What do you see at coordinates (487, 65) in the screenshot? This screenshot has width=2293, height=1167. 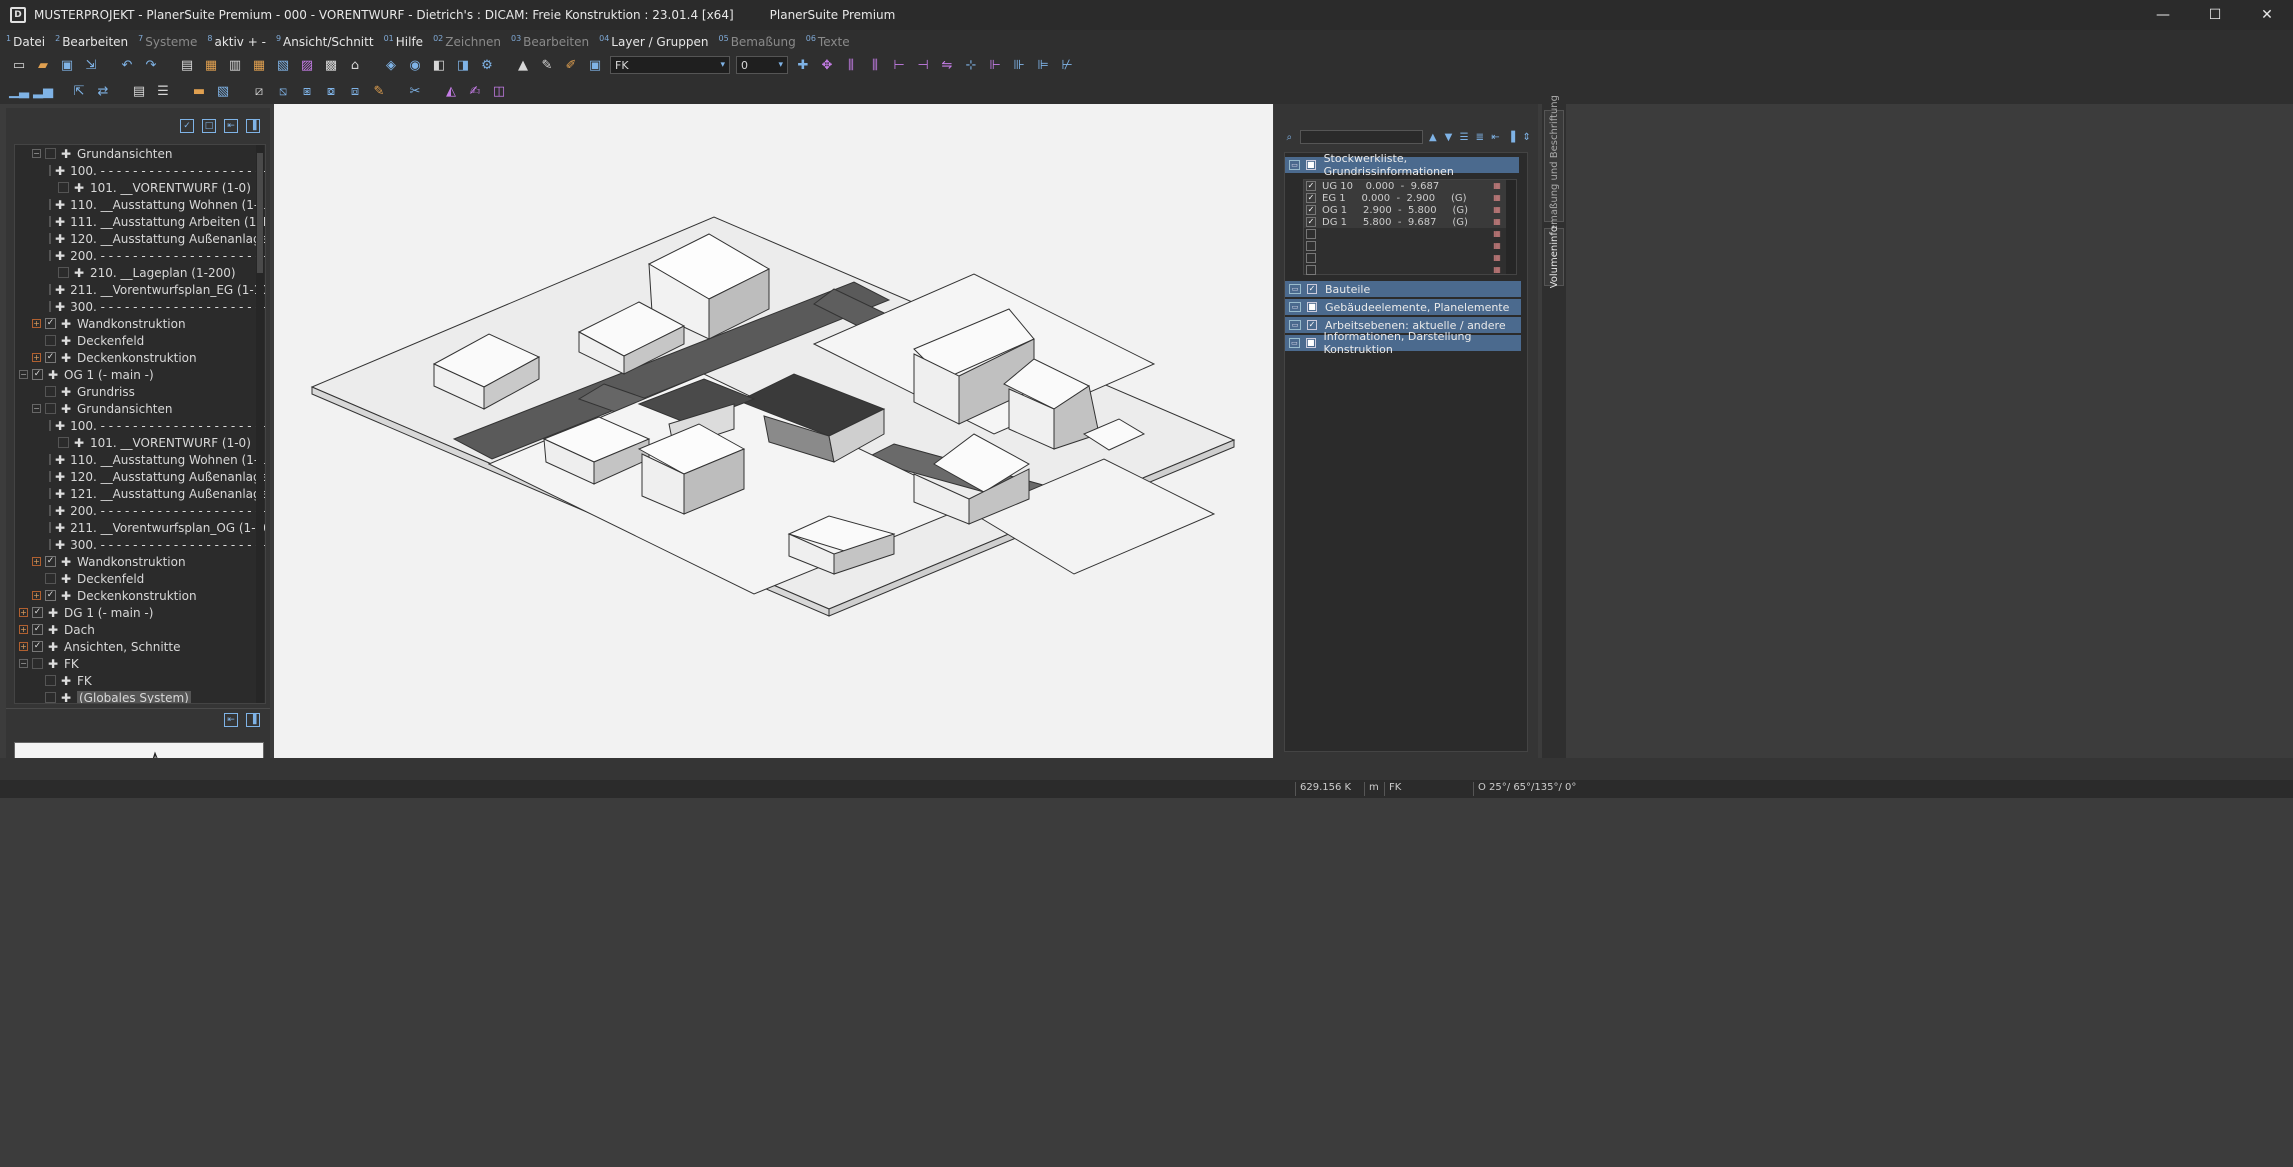 I see `view-settings-icon: ⚙` at bounding box center [487, 65].